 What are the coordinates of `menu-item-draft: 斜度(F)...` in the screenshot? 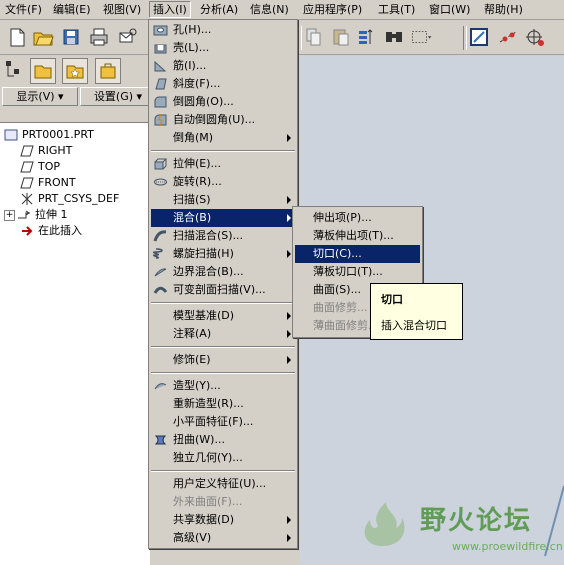 It's located at (223, 84).